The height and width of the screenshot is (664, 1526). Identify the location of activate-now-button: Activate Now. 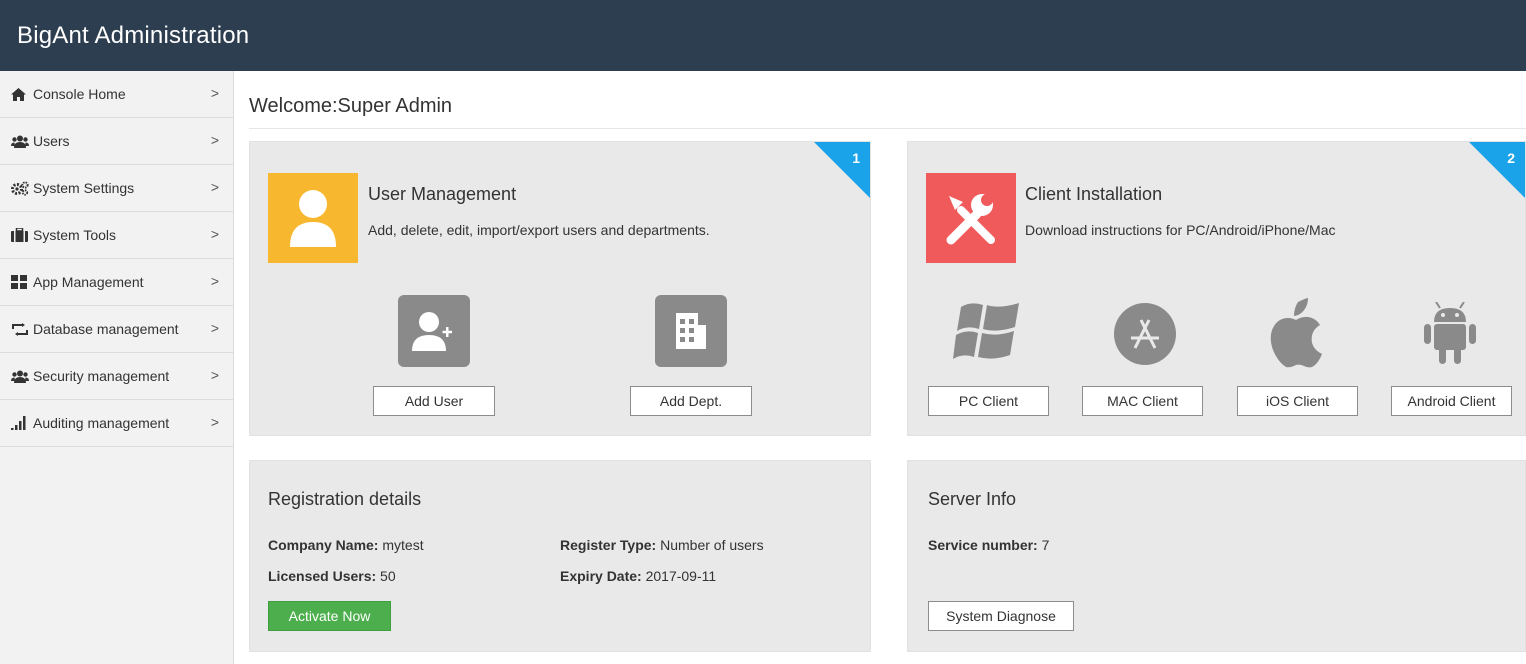
(329, 616).